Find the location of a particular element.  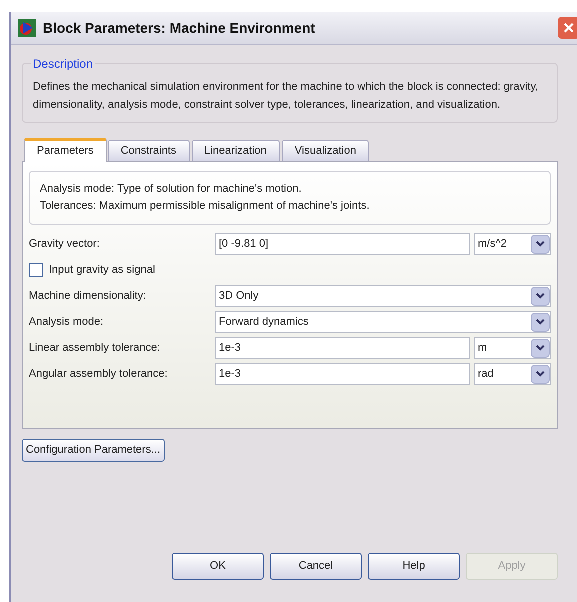

close-icon is located at coordinates (569, 28).